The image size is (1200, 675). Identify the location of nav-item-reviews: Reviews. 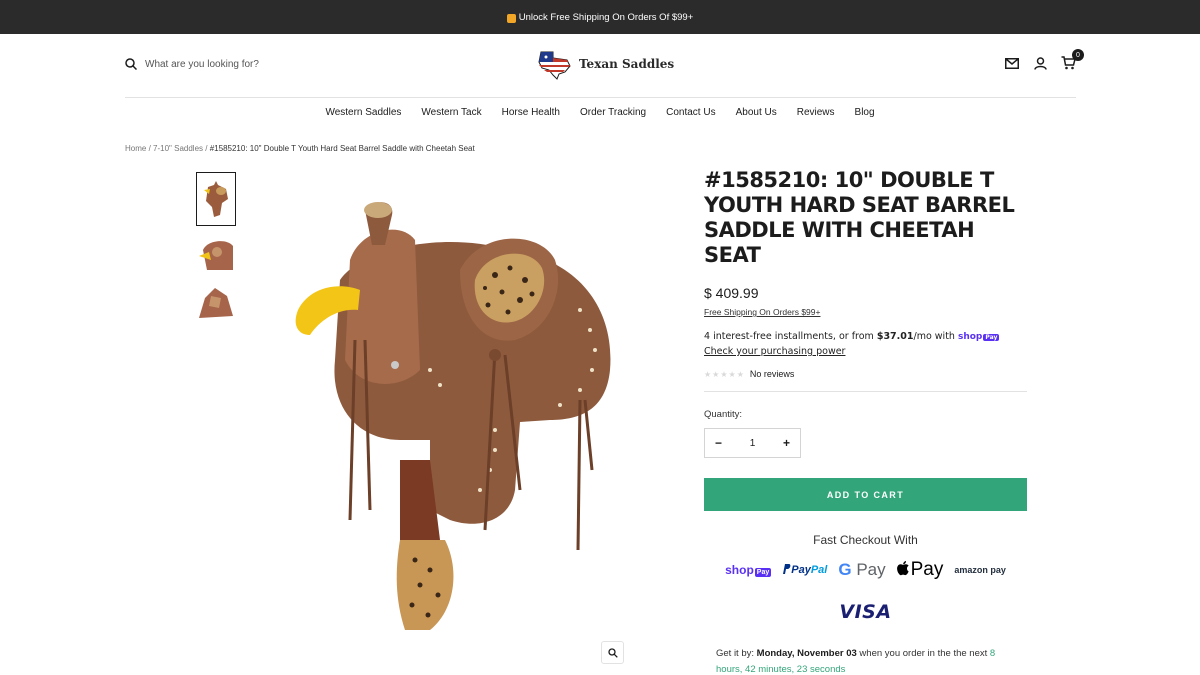
(816, 112).